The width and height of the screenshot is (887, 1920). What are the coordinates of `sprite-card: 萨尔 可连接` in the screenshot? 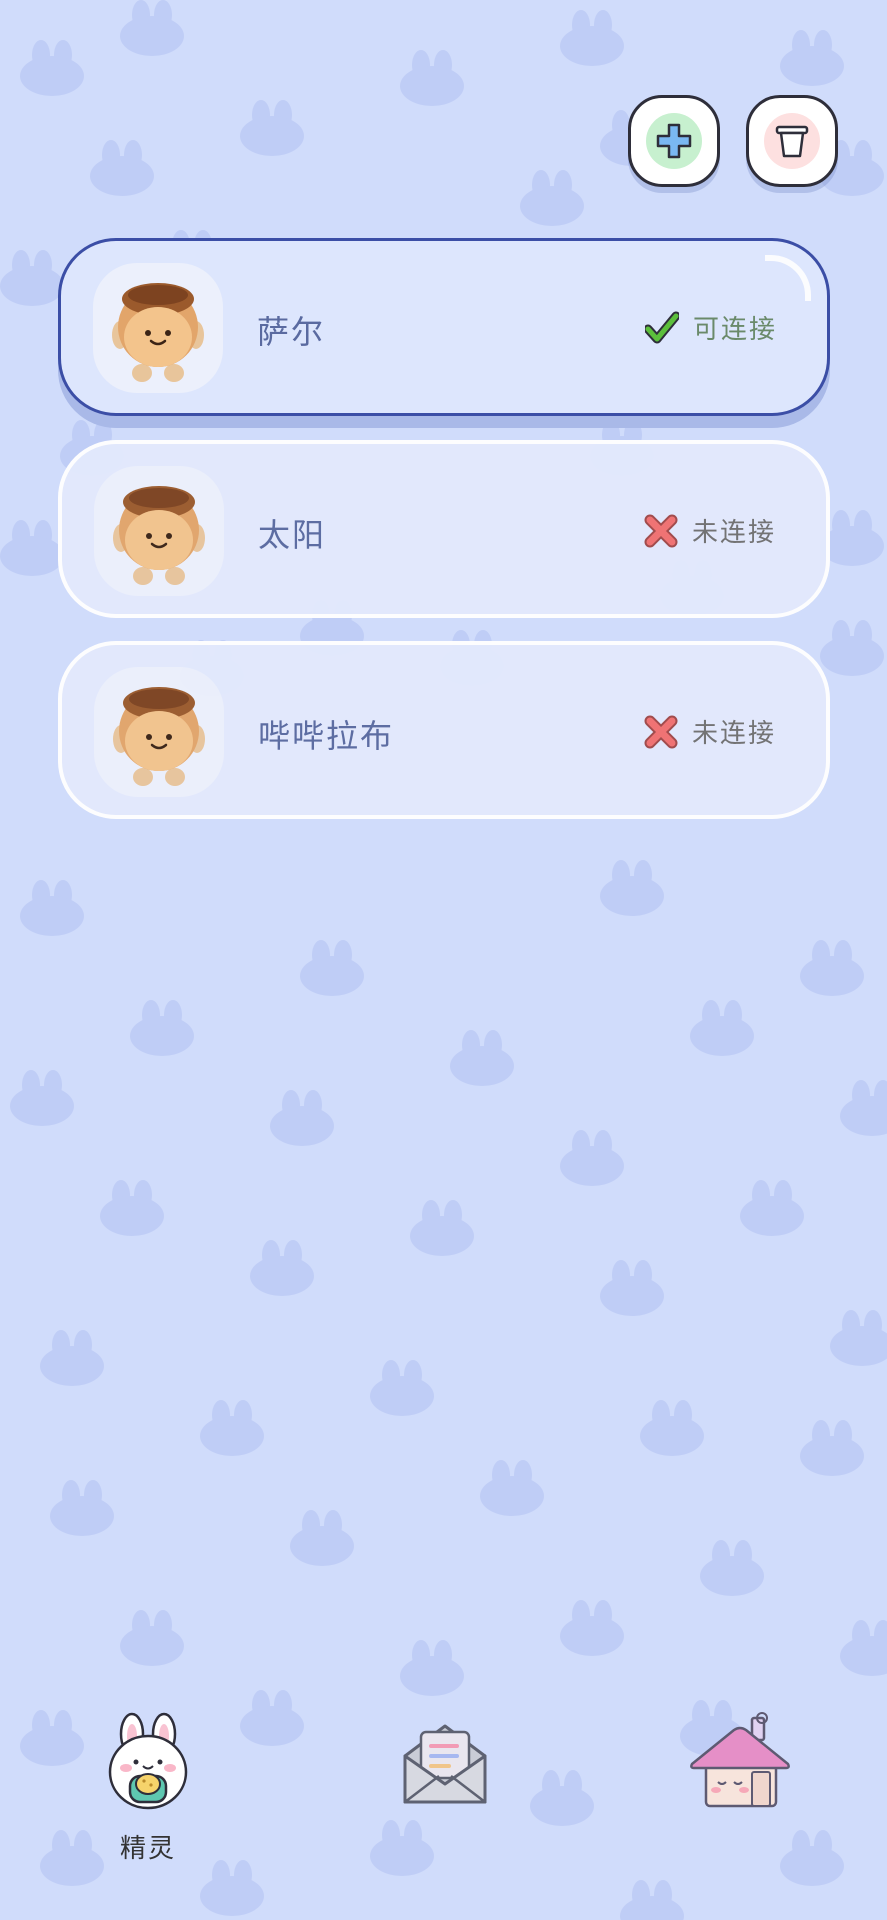 It's located at (444, 327).